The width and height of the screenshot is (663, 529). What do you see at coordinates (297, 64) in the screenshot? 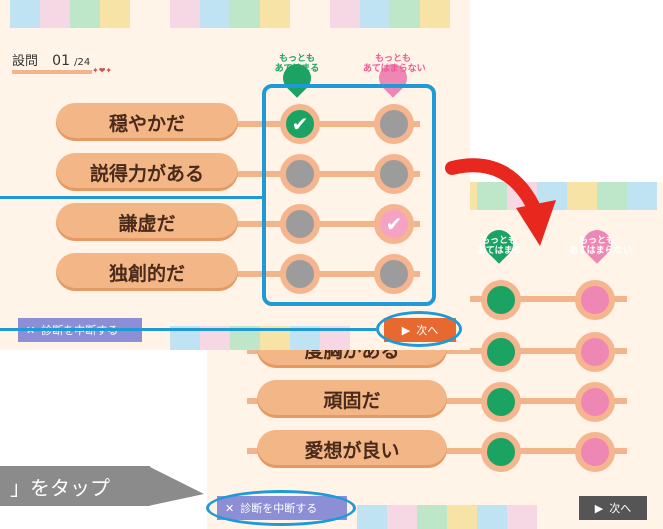
I see `scale-label-agree: もっとも あてはまる` at bounding box center [297, 64].